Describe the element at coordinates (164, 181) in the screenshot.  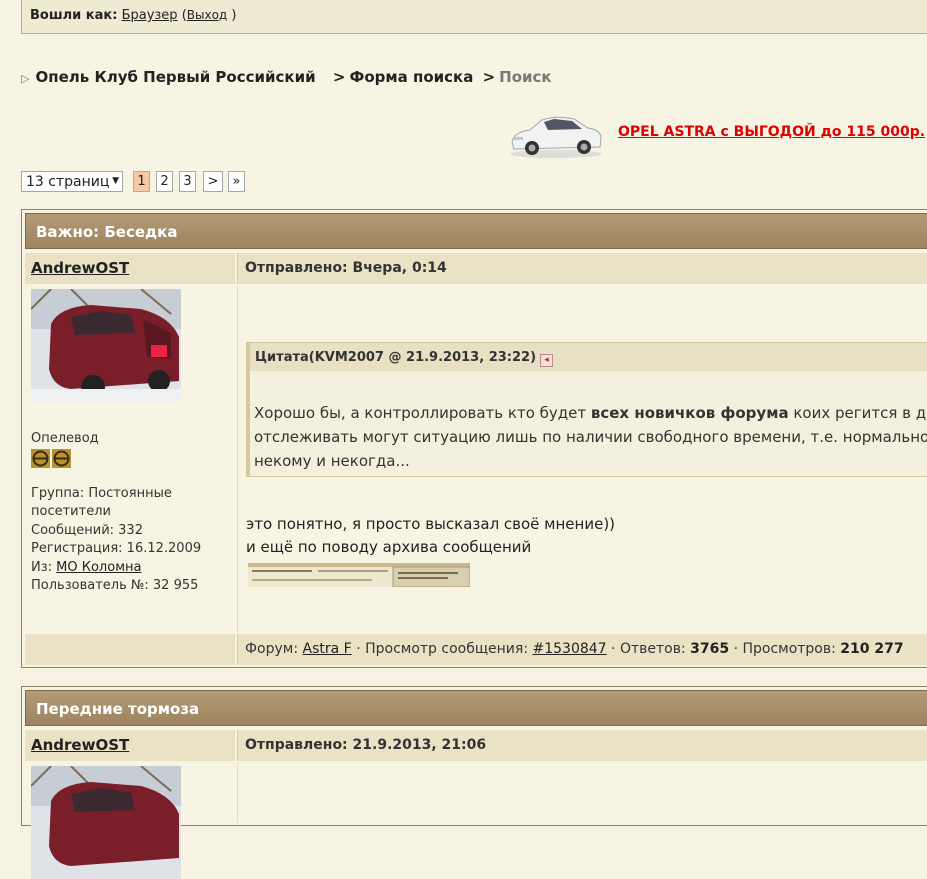
I see `page-button-2: 2` at that location.